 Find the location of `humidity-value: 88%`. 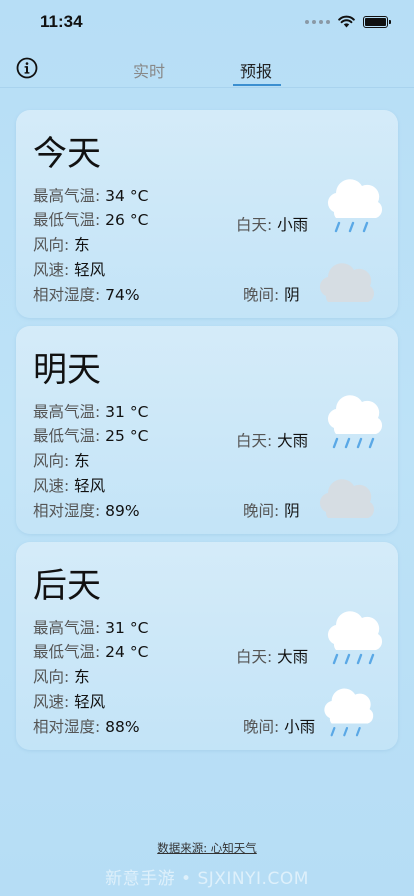

humidity-value: 88% is located at coordinates (122, 727).